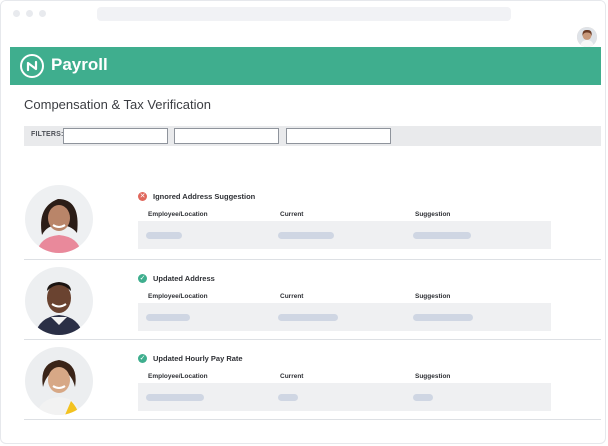  What do you see at coordinates (16, 13) in the screenshot?
I see `window-dot-close` at bounding box center [16, 13].